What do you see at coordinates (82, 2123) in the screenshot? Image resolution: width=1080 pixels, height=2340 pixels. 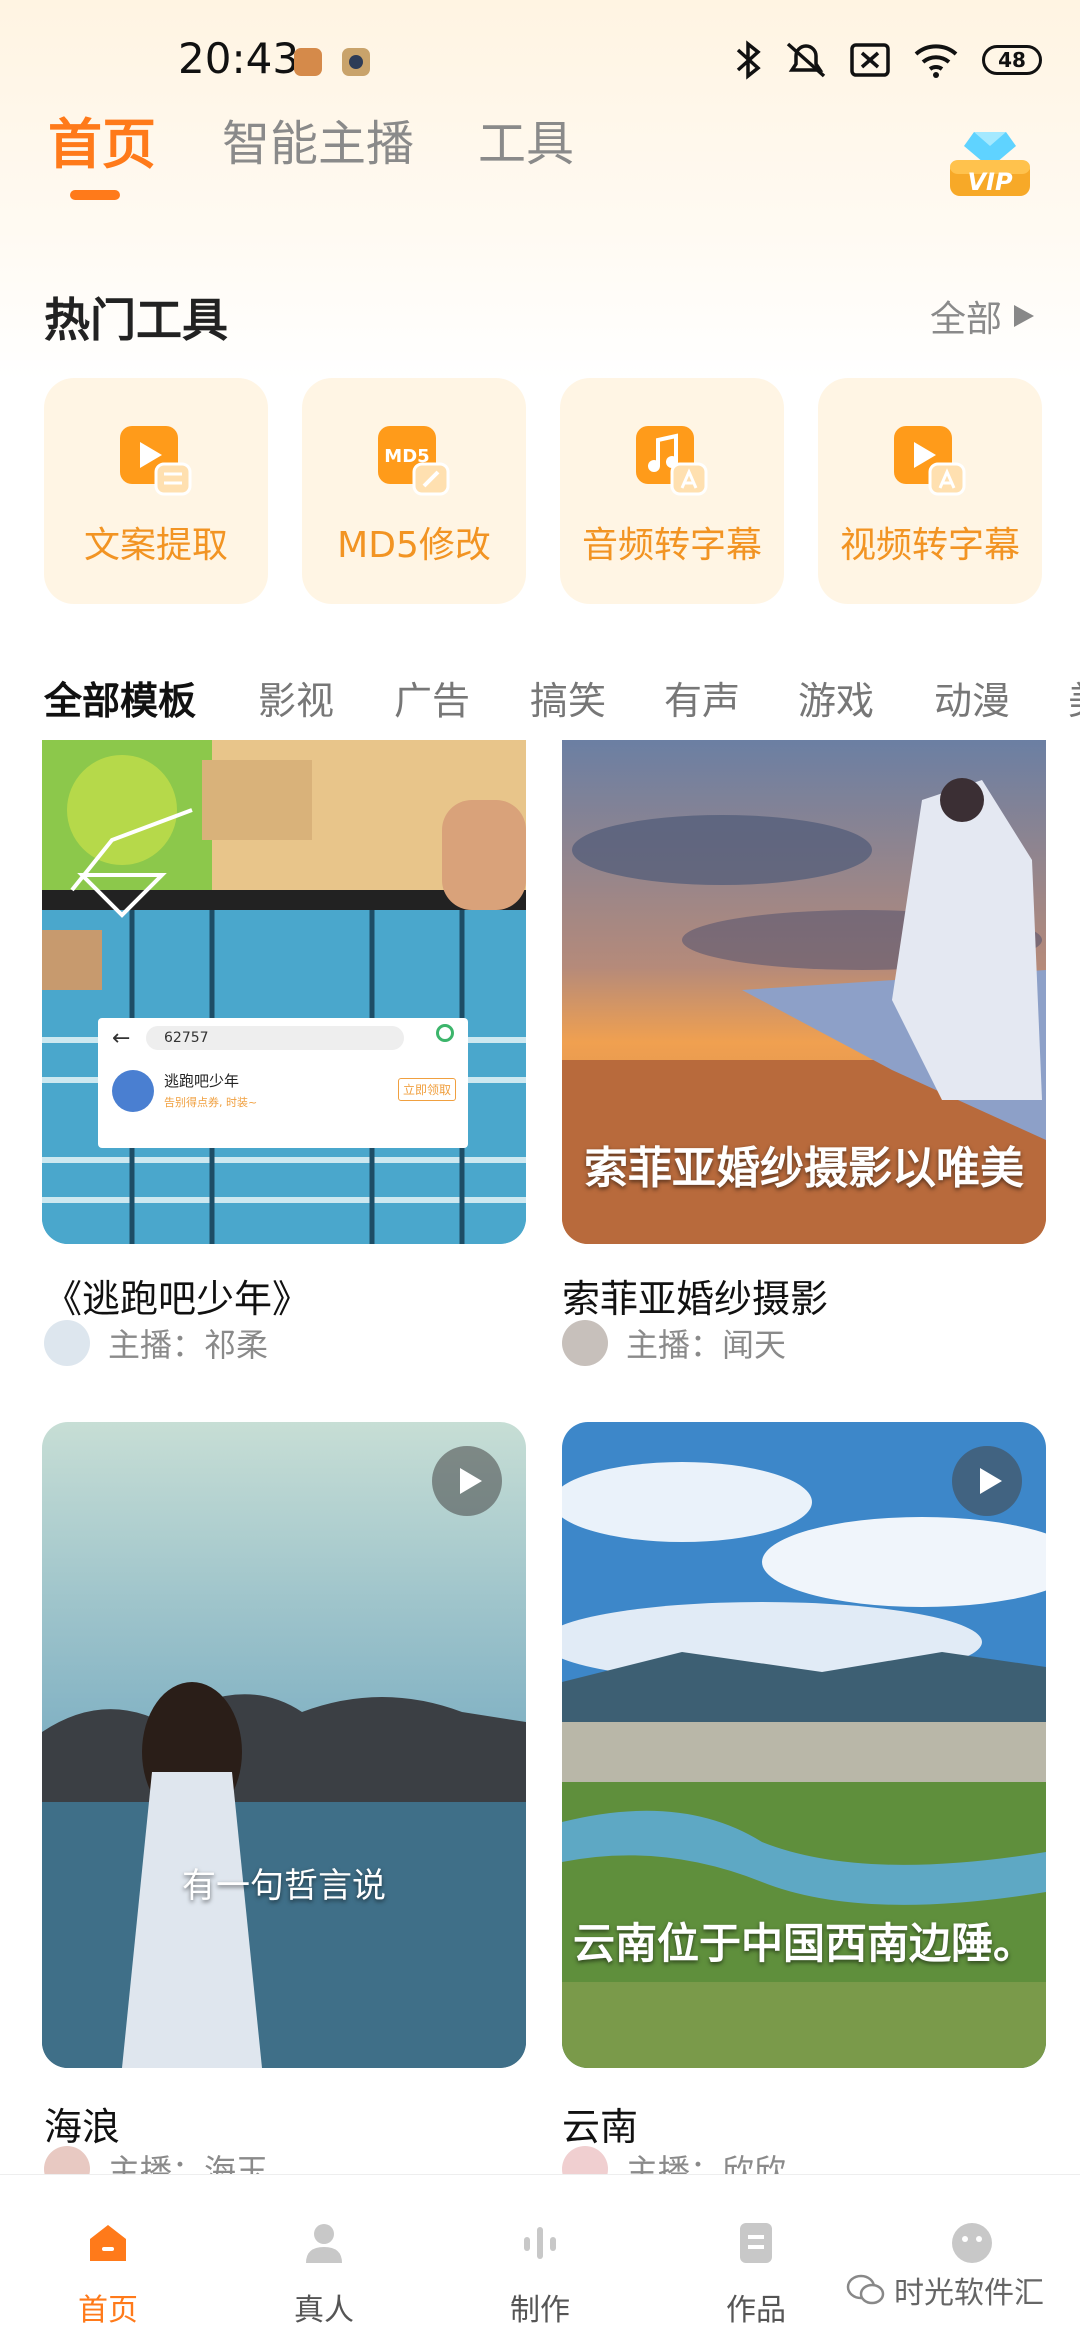 I see `template-title: 海浪` at bounding box center [82, 2123].